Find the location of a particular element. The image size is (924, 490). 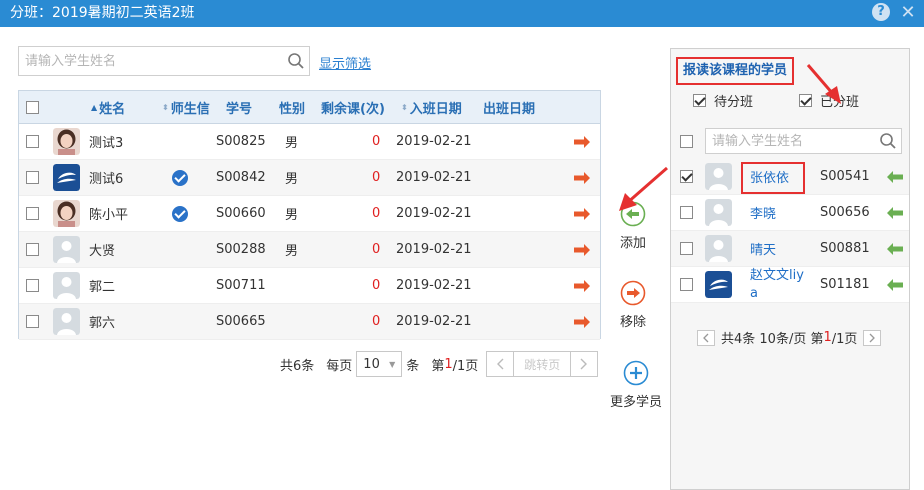

col-teacher-msg: ⬍ 师生信 is located at coordinates (186, 107).